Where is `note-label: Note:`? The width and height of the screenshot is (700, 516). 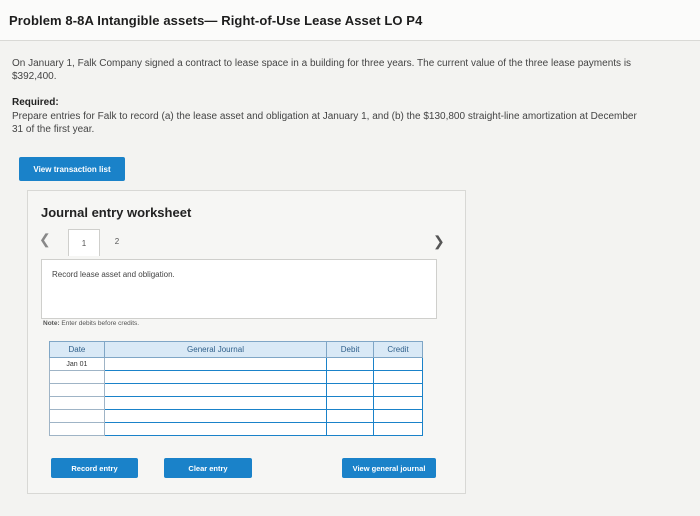 note-label: Note: is located at coordinates (51, 323).